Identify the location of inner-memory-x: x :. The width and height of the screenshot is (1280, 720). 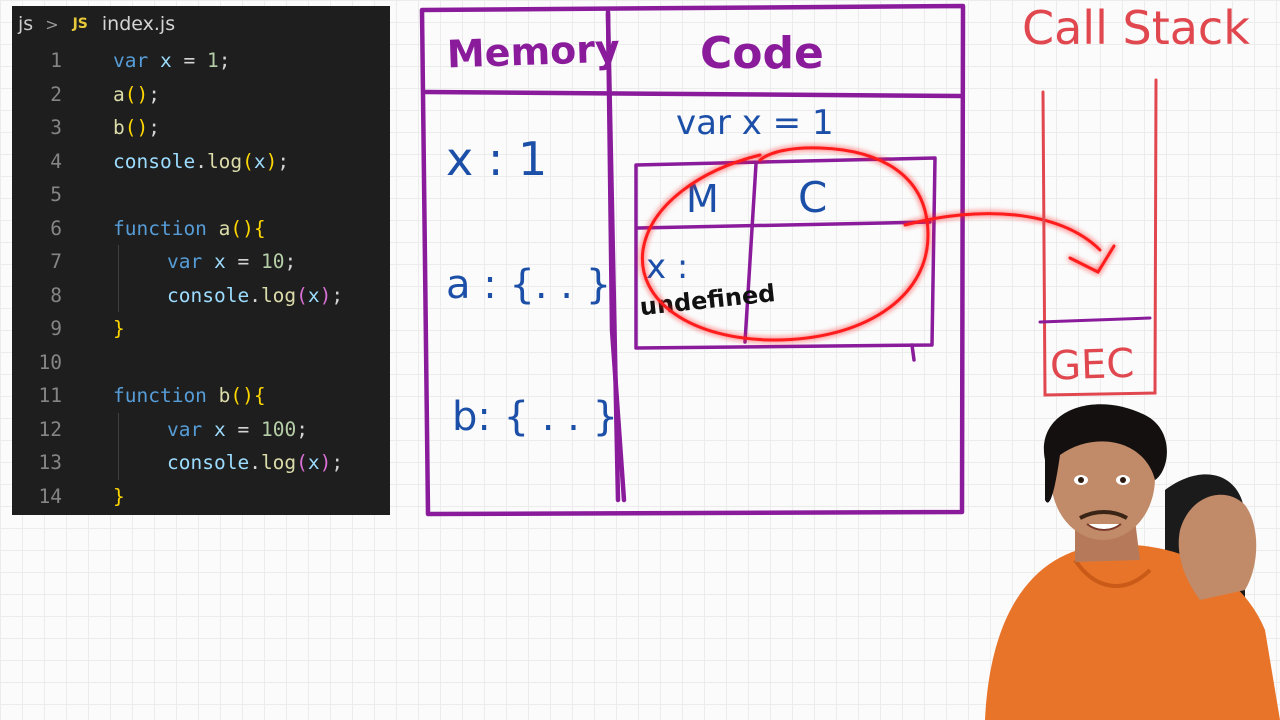
(667, 267).